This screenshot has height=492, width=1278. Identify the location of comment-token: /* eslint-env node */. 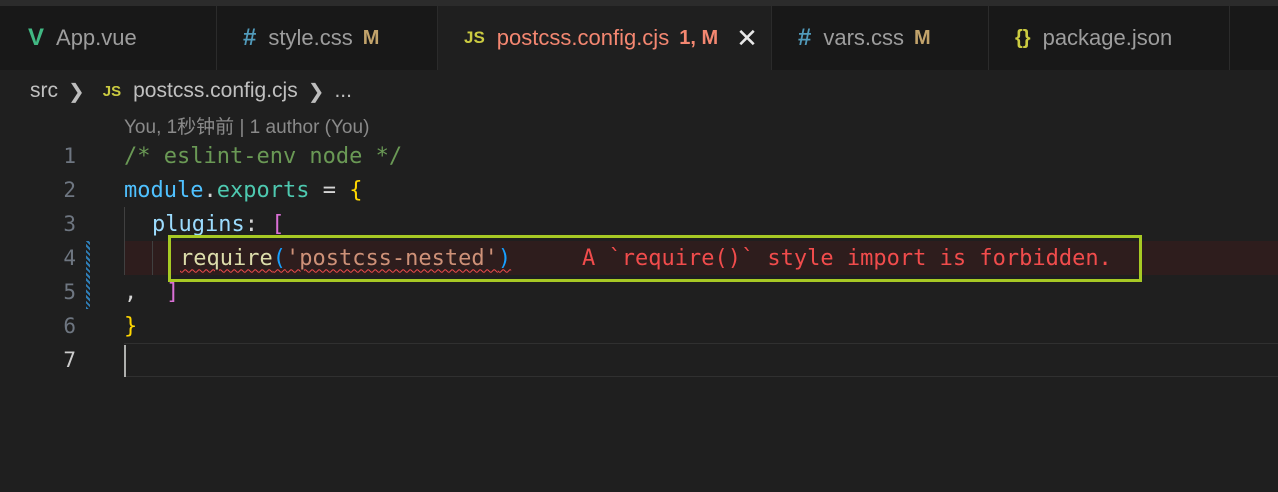
(263, 156).